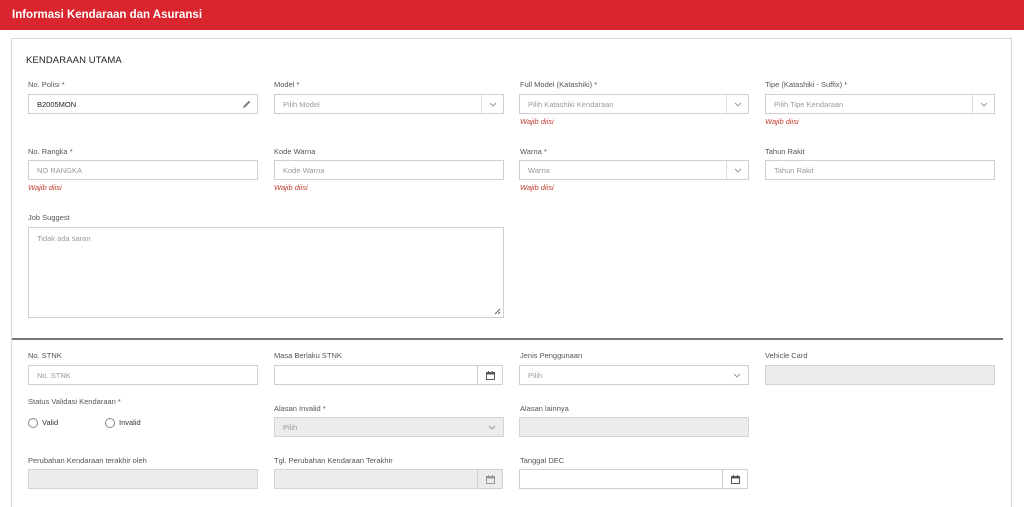  I want to click on full-model-label: Full Model (Katashiki) *, so click(559, 84).